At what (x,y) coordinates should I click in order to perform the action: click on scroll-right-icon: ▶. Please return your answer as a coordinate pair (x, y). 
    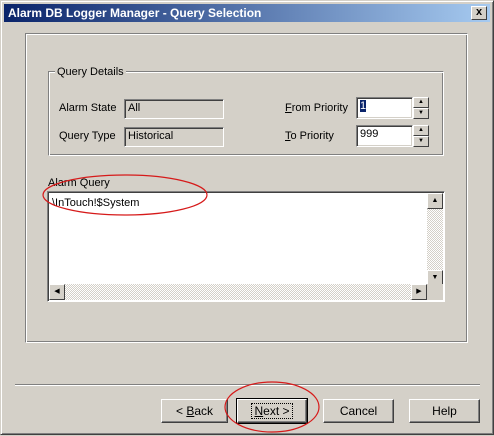
    Looking at the image, I should click on (419, 292).